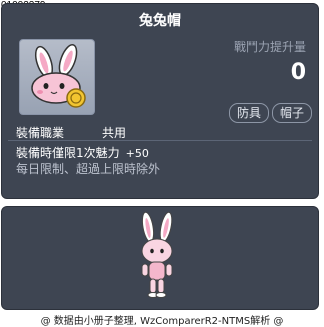 The width and height of the screenshot is (324, 327). What do you see at coordinates (157, 254) in the screenshot?
I see `character-preview` at bounding box center [157, 254].